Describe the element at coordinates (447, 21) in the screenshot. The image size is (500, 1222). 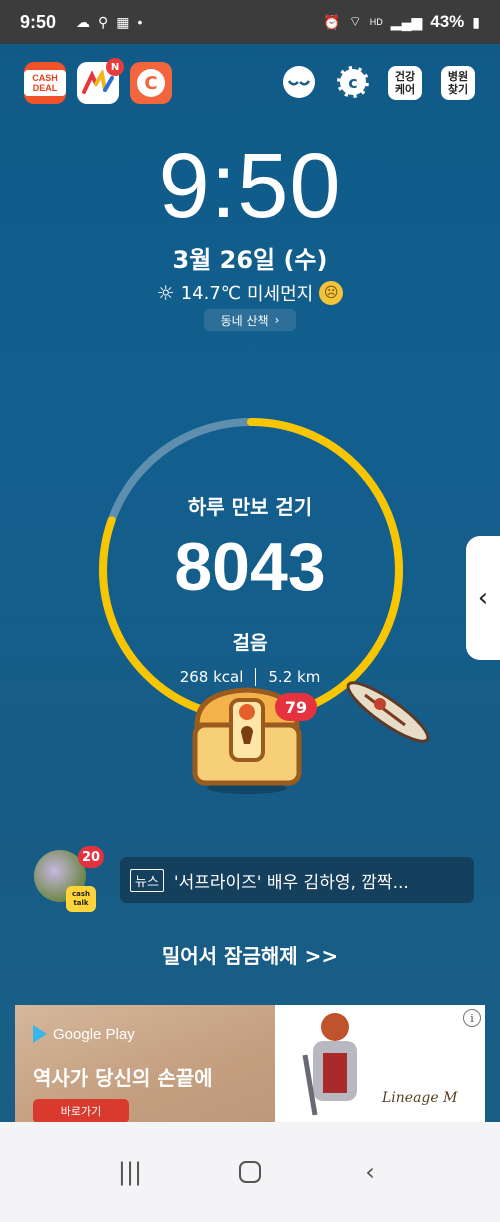
I see `battery-percent: 43%` at that location.